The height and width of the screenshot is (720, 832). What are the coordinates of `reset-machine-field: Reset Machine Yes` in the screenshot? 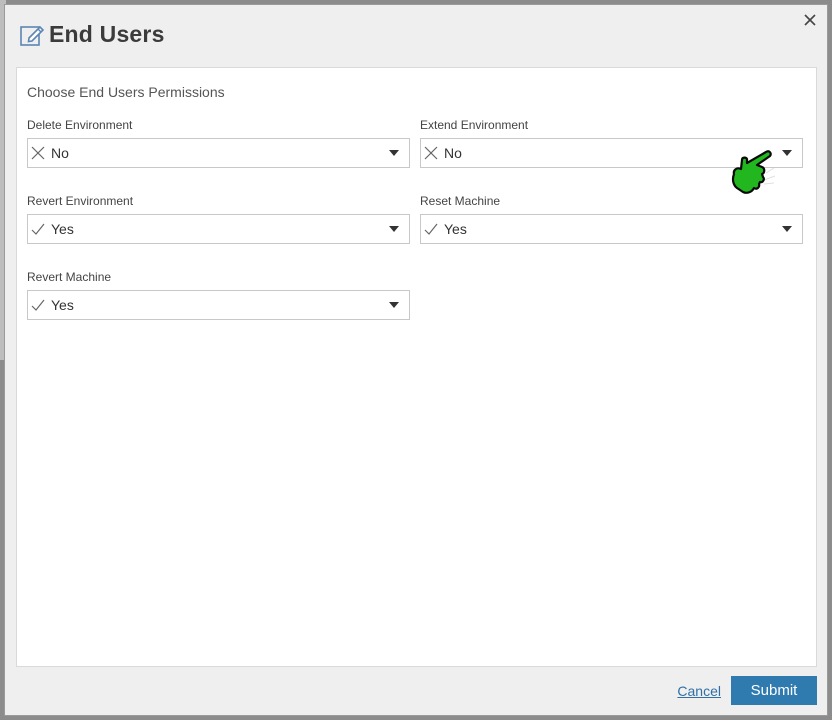 It's located at (611, 219).